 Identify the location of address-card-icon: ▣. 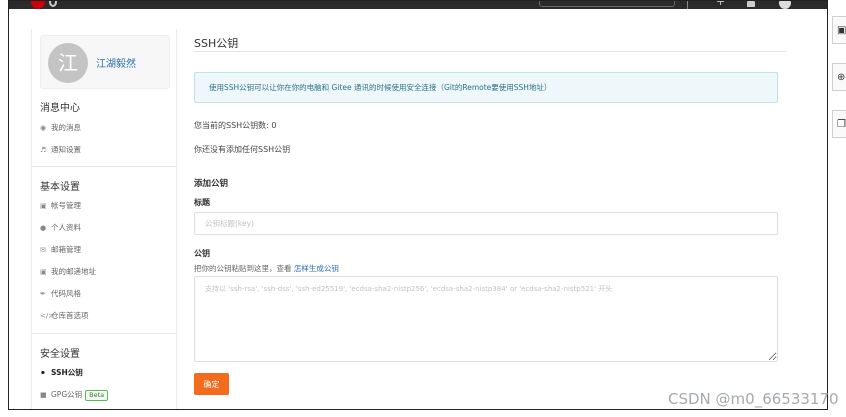
(43, 272).